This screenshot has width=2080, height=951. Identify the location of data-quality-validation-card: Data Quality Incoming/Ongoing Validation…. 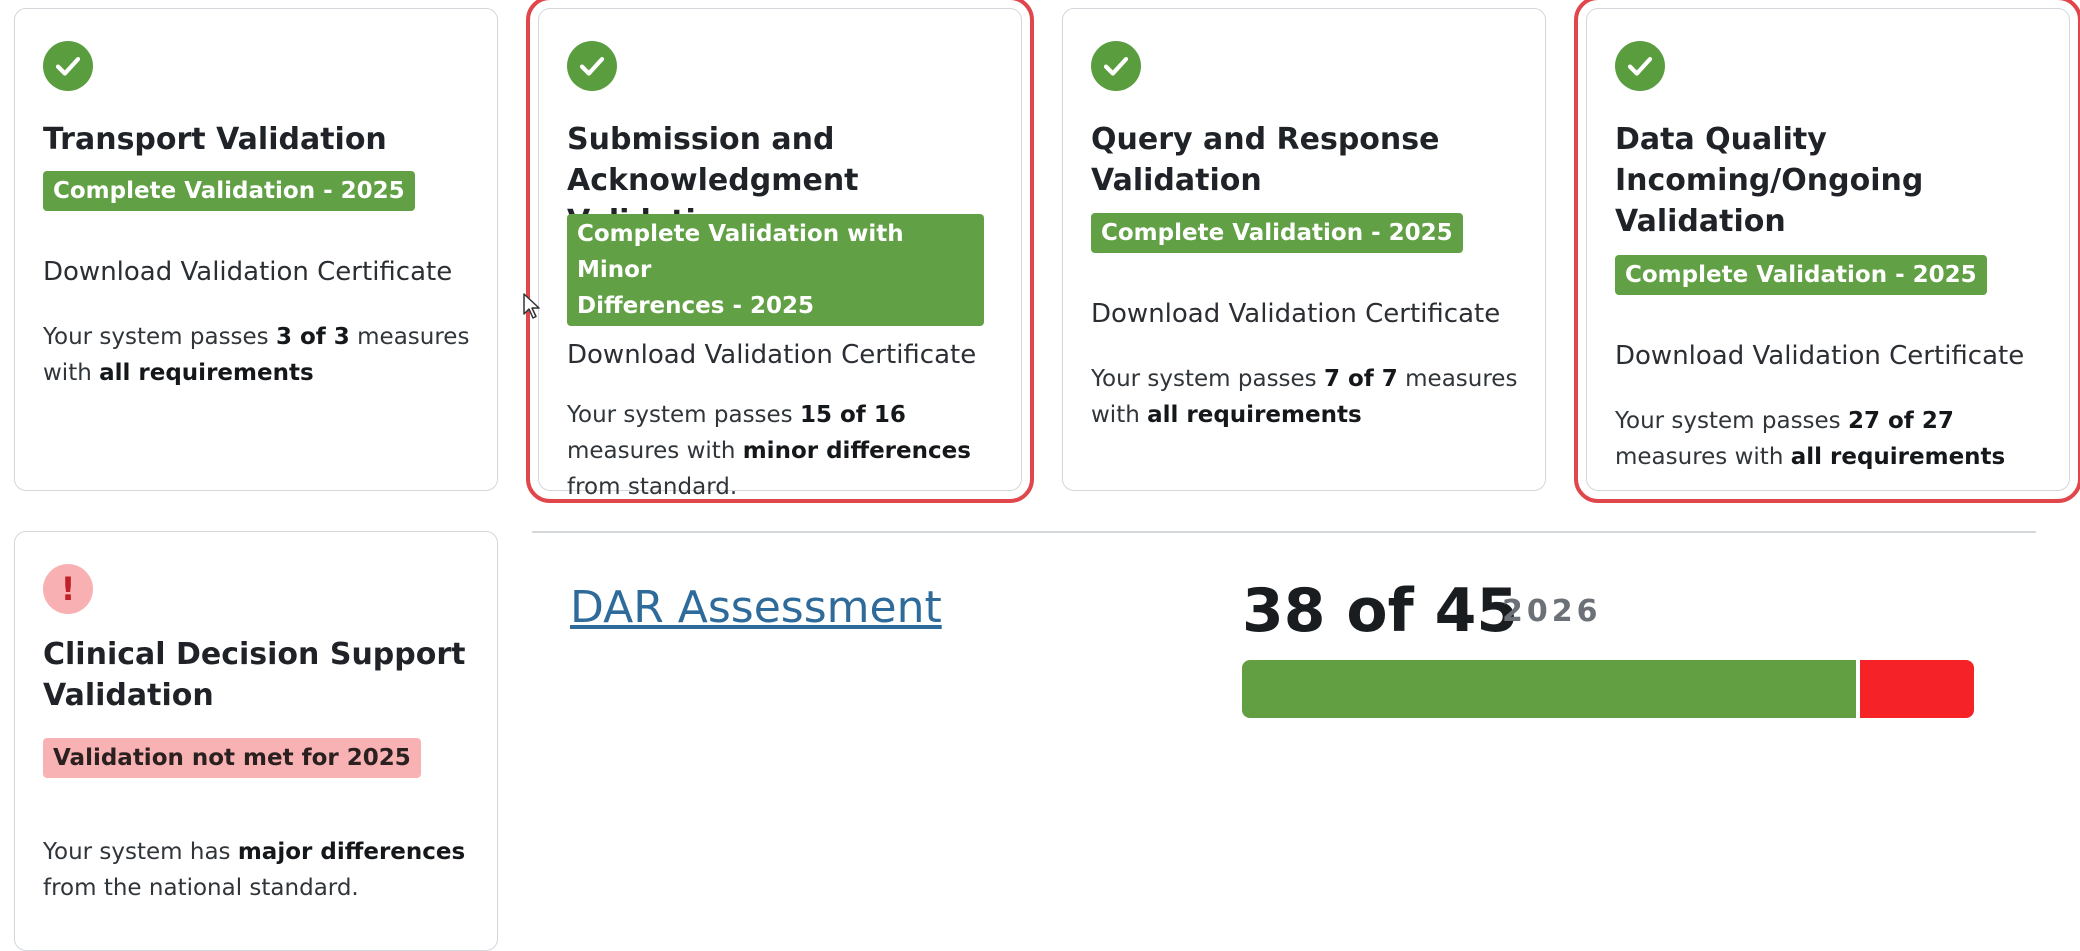
(1827, 251).